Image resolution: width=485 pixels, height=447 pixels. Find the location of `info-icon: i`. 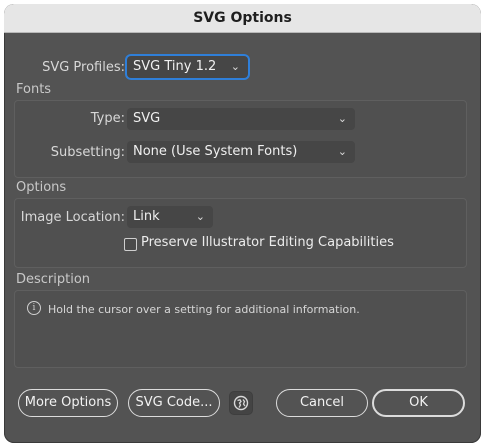

info-icon: i is located at coordinates (34, 308).